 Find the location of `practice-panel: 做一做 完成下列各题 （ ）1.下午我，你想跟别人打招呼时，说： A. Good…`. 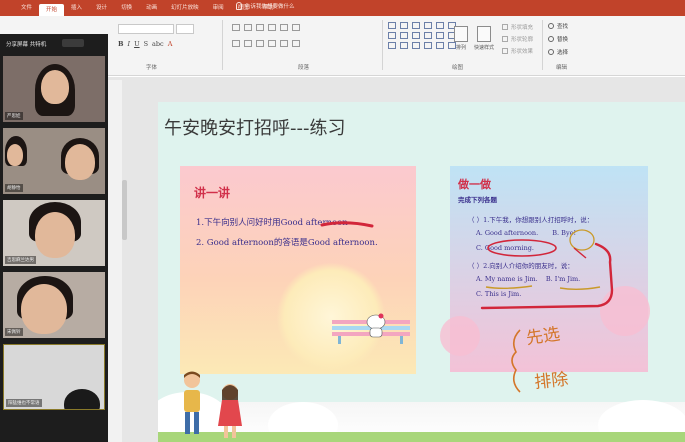

practice-panel: 做一做 完成下列各题 （ ）1.下午我，你想跟别人打招呼时，说： A. Good… is located at coordinates (545, 269).